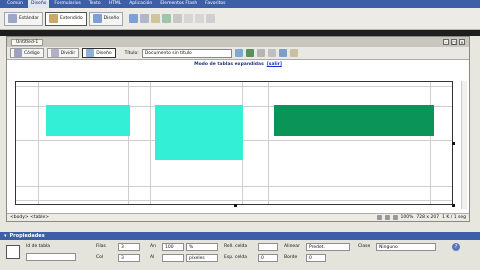 The width and height of the screenshot is (480, 270). Describe the element at coordinates (153, 246) in the screenshot. I see `width-label: An` at that location.